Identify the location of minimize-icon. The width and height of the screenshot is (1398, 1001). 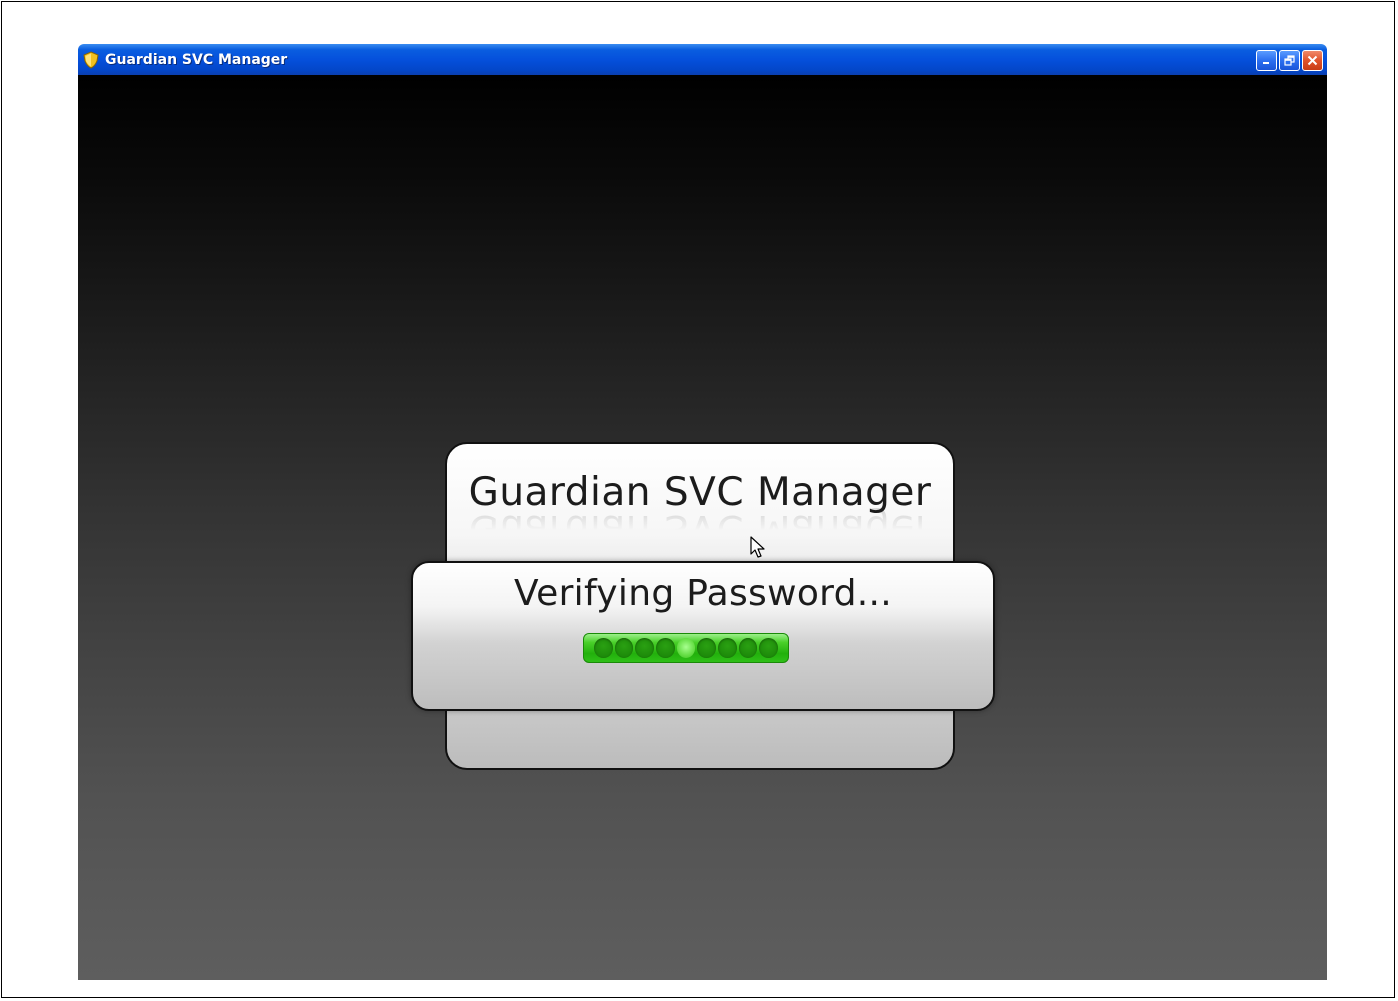
(1266, 63).